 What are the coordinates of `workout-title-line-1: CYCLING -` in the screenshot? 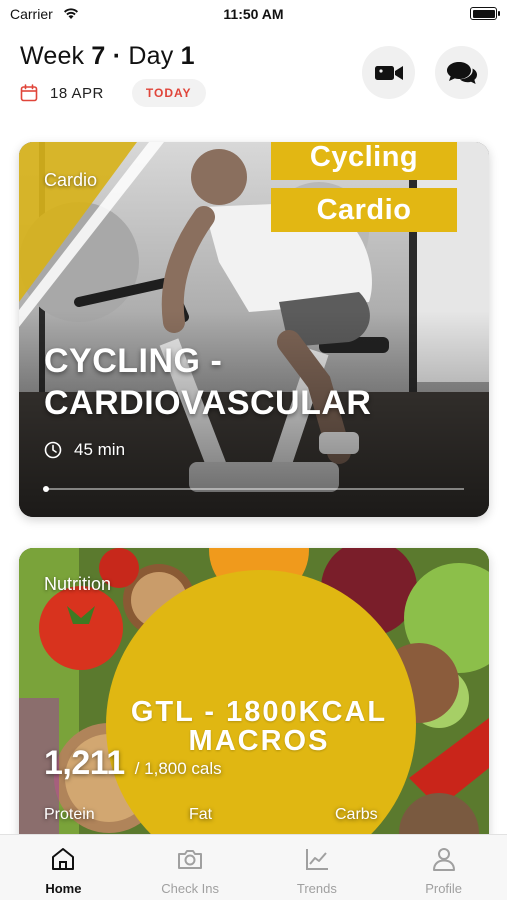 It's located at (133, 361).